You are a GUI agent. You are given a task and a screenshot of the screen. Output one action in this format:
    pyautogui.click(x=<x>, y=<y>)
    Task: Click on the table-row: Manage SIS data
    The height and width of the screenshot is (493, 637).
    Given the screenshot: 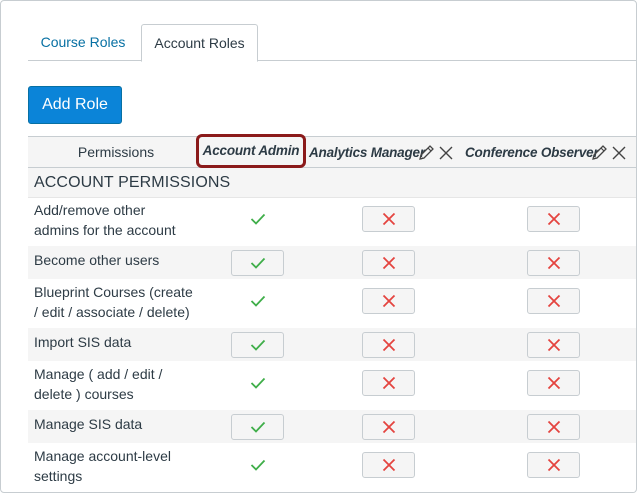 What is the action you would take?
    pyautogui.click(x=332, y=427)
    